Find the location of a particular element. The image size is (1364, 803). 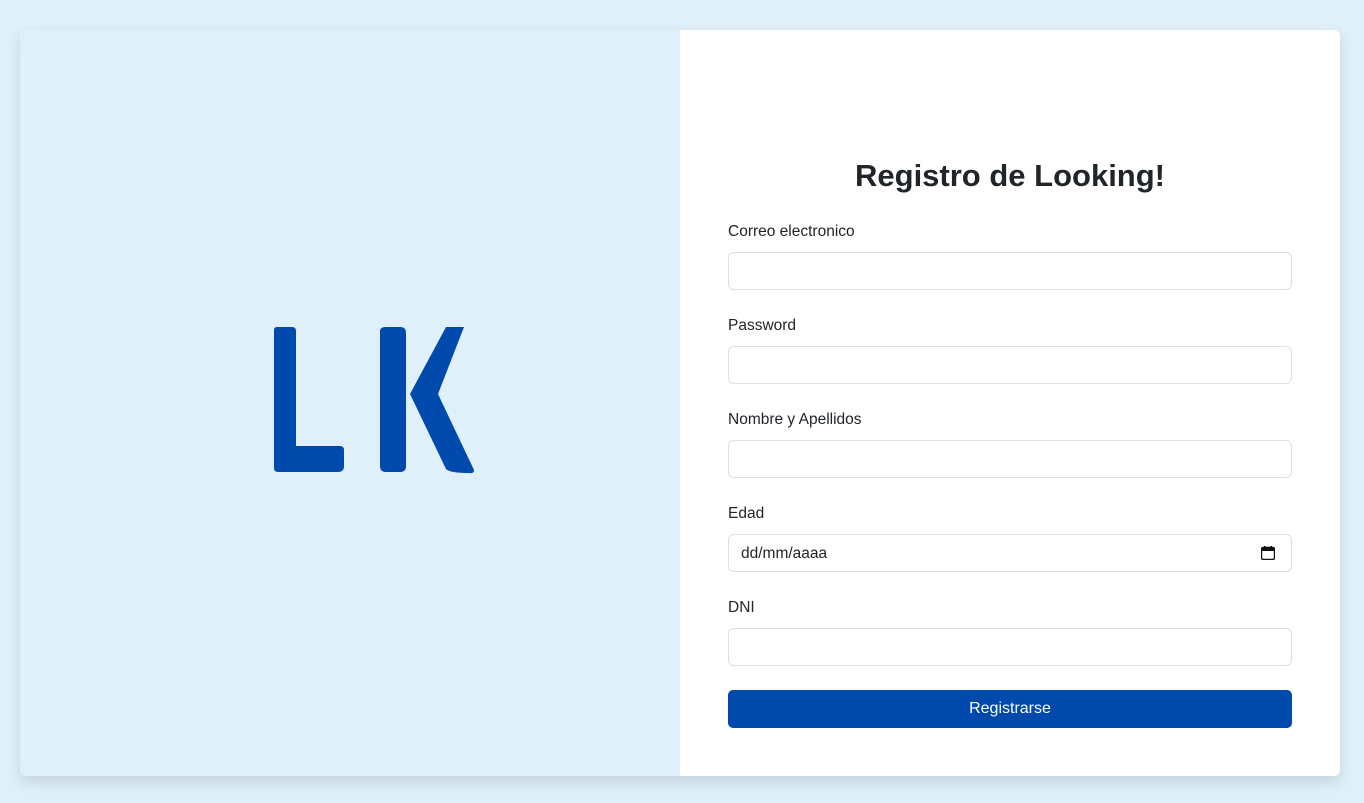

name-input is located at coordinates (1010, 459).